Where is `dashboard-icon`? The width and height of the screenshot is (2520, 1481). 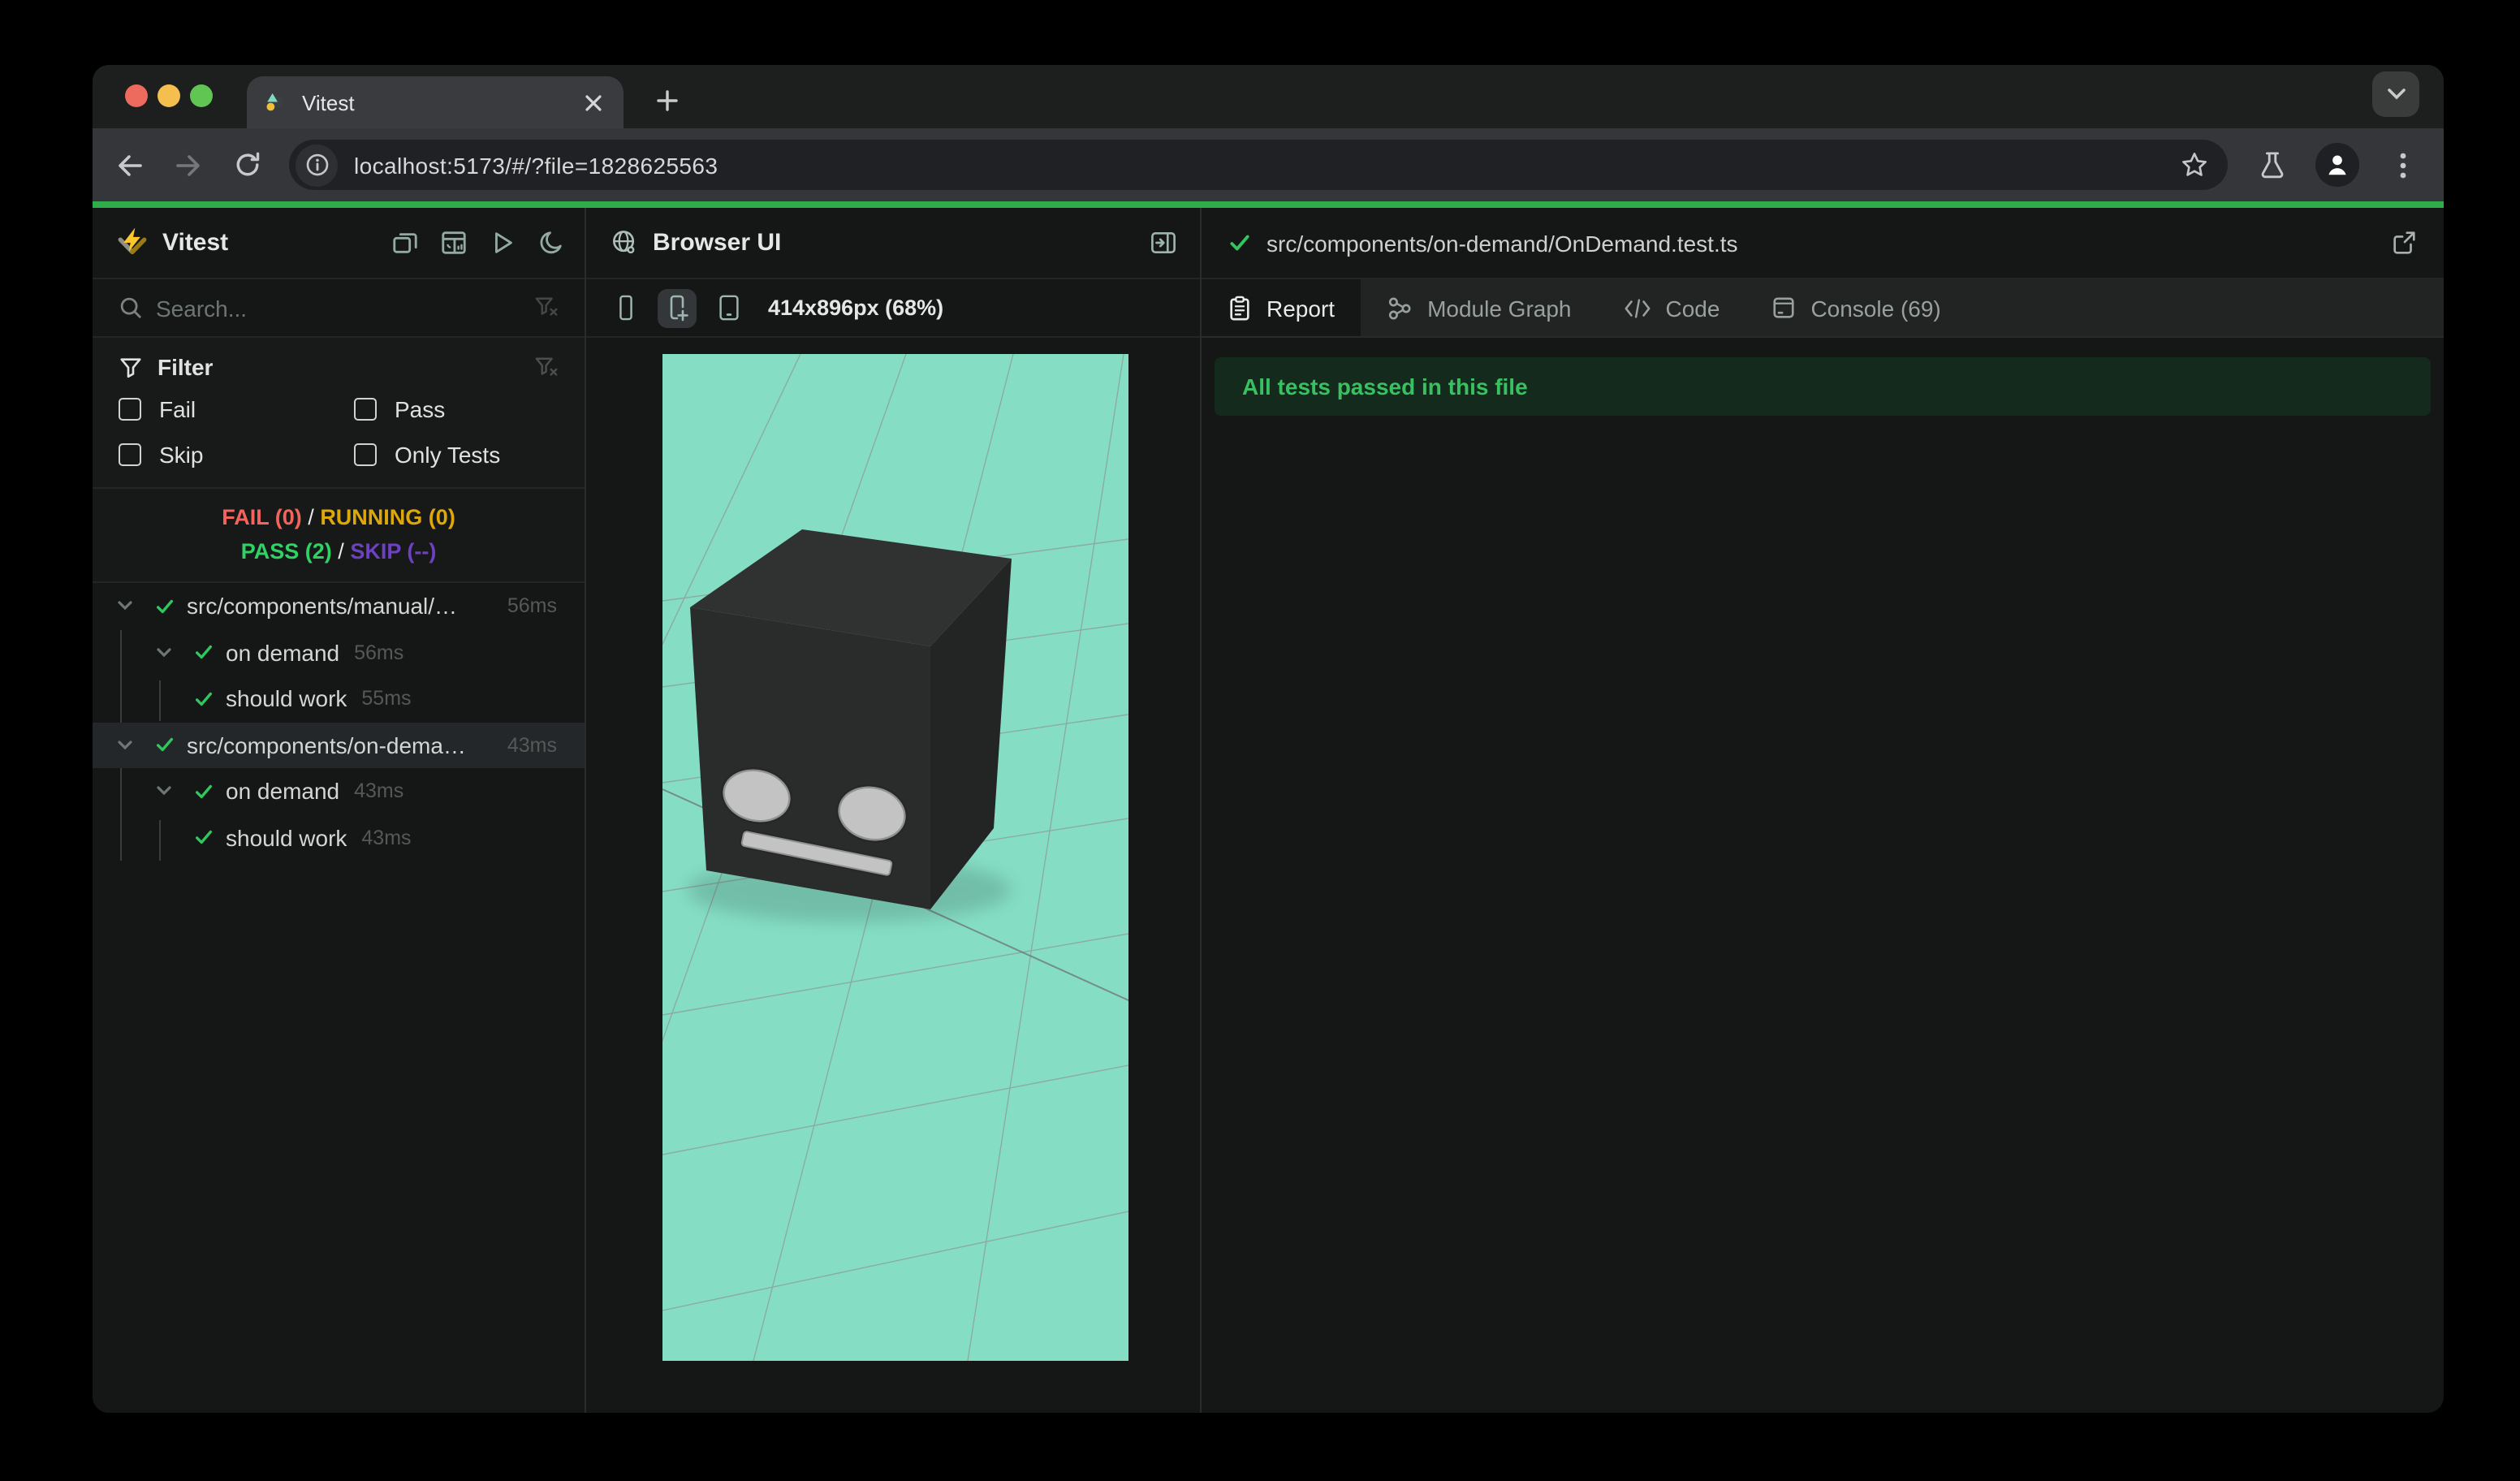
dashboard-icon is located at coordinates (453, 243).